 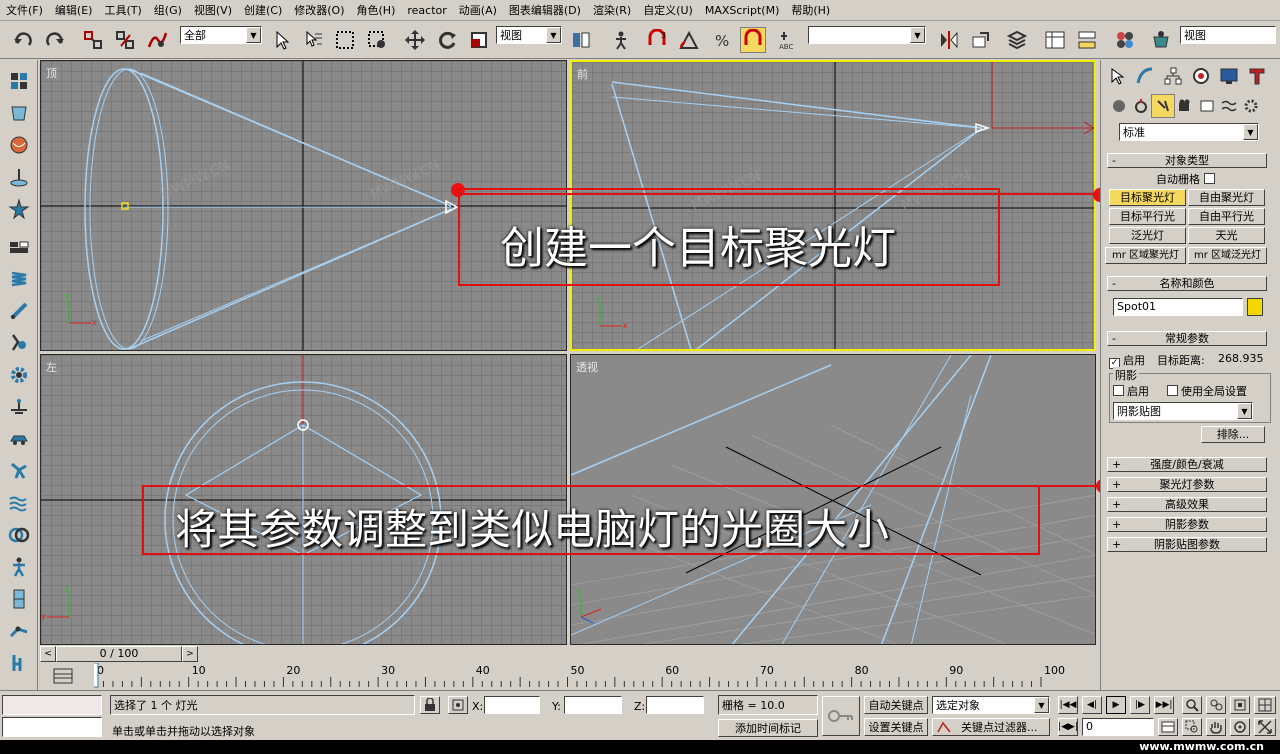 I want to click on key-icon, so click(x=841, y=716).